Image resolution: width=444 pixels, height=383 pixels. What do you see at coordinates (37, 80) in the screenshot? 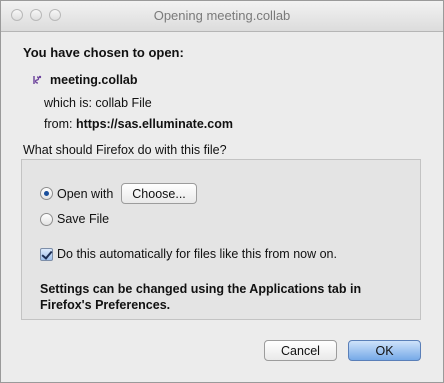
I see `collab-file-icon` at bounding box center [37, 80].